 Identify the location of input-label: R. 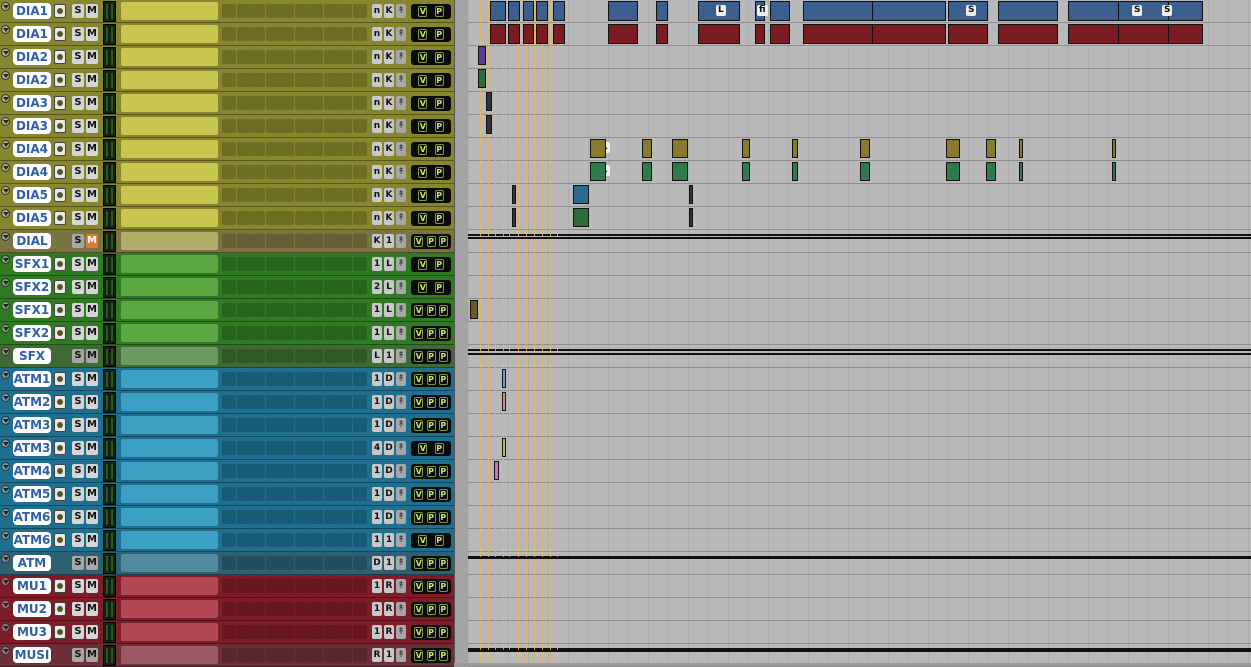
(377, 655).